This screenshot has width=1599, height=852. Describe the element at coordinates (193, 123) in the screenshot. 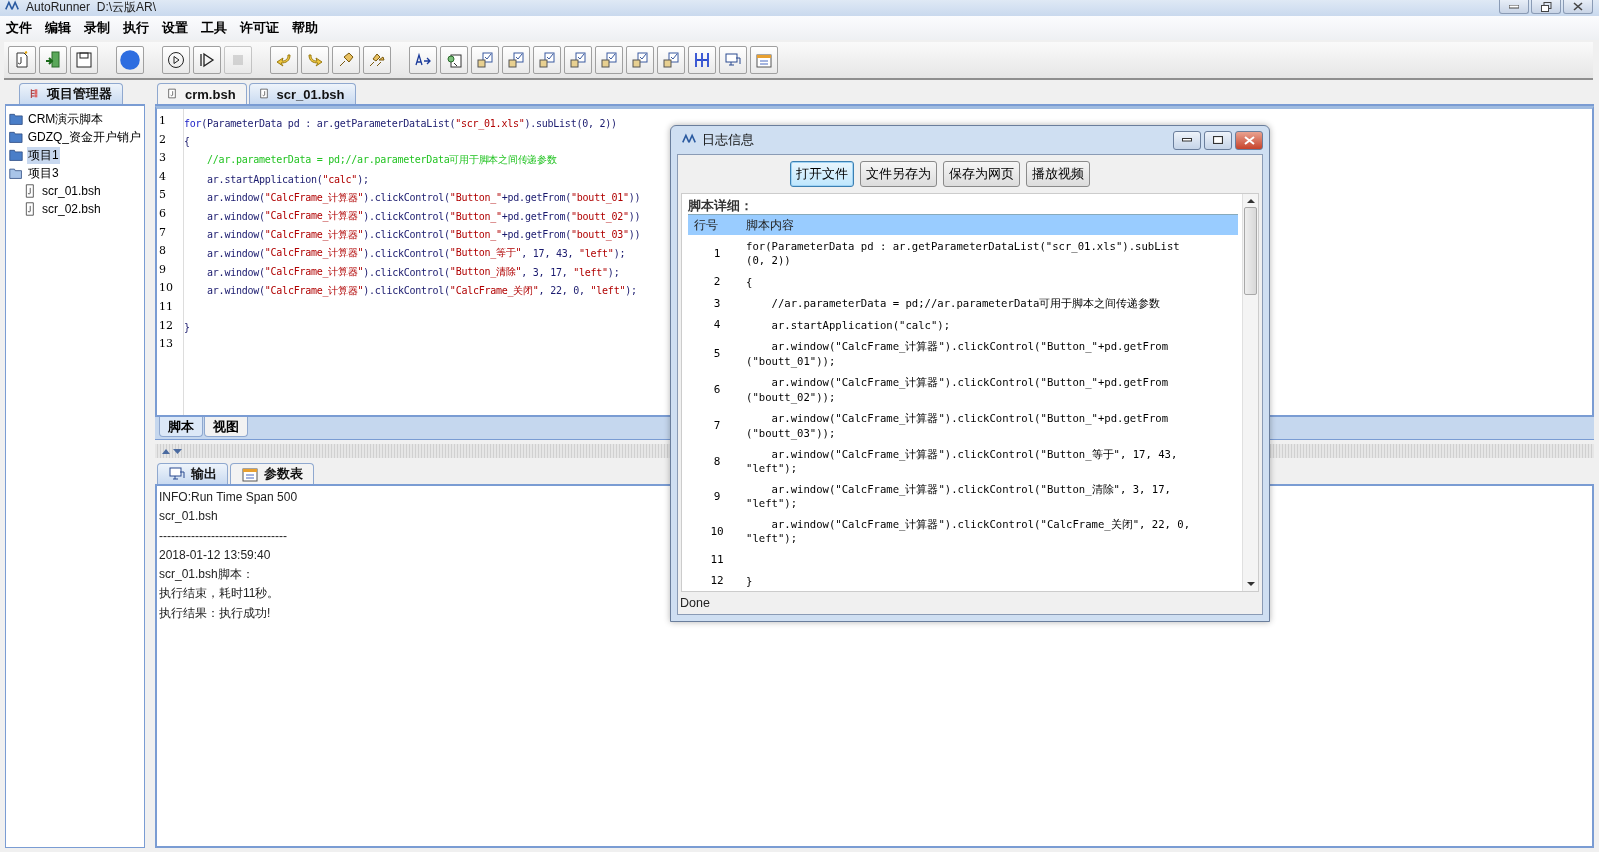

I see `code-text: for` at that location.